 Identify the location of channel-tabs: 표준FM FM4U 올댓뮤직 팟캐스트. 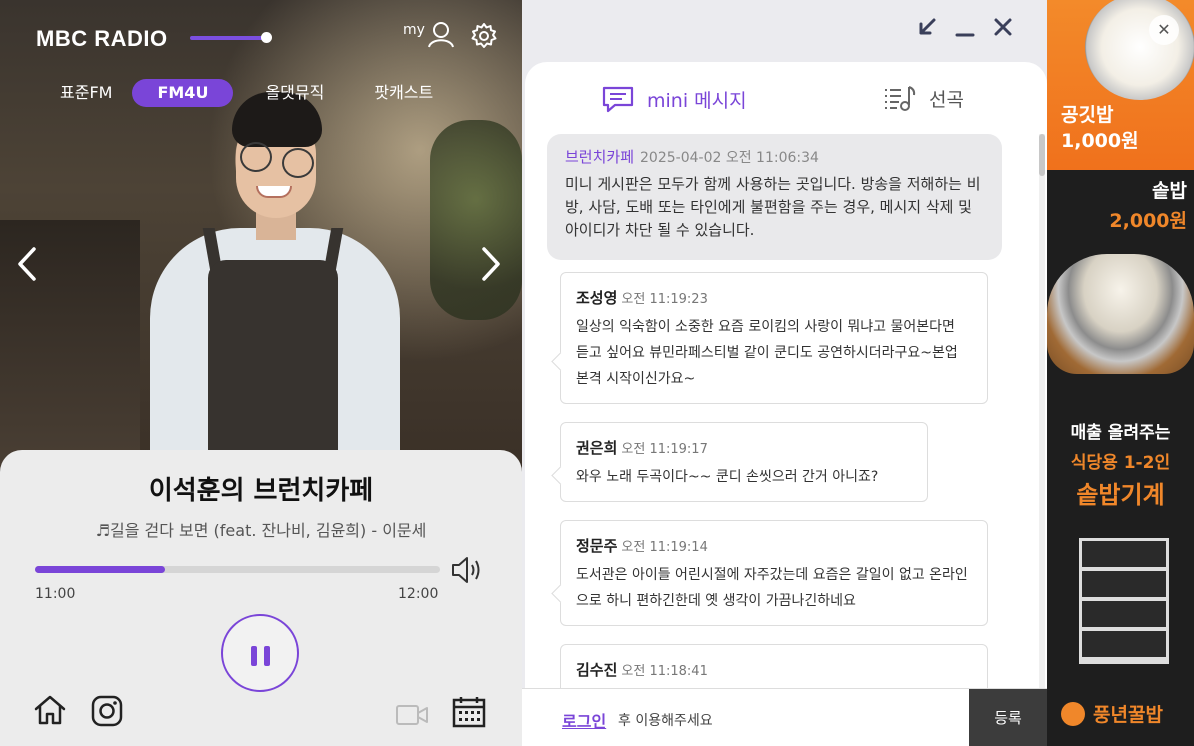
(264, 93).